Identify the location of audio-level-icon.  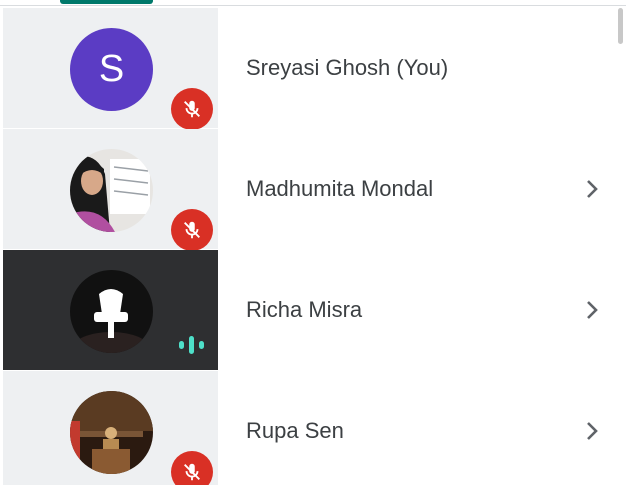
(192, 345).